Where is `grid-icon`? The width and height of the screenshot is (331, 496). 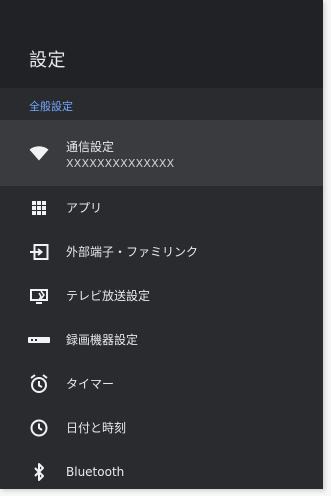 grid-icon is located at coordinates (39, 208).